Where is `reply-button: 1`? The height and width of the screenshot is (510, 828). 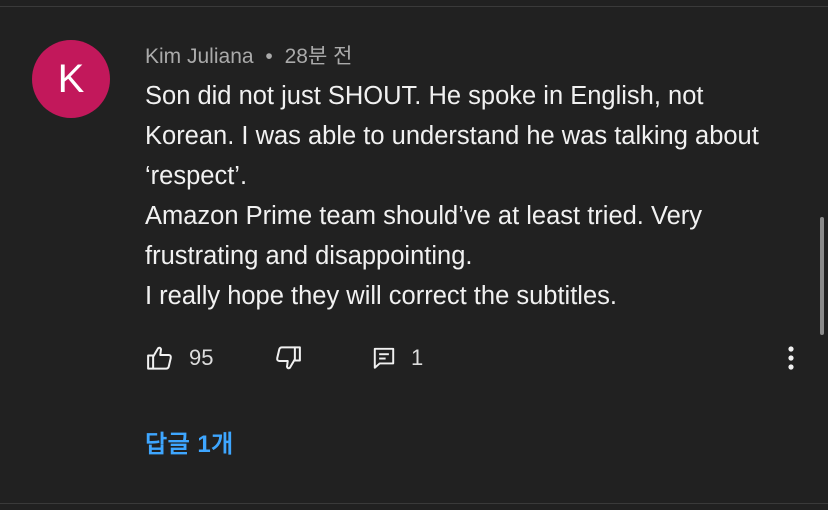 reply-button: 1 is located at coordinates (397, 358).